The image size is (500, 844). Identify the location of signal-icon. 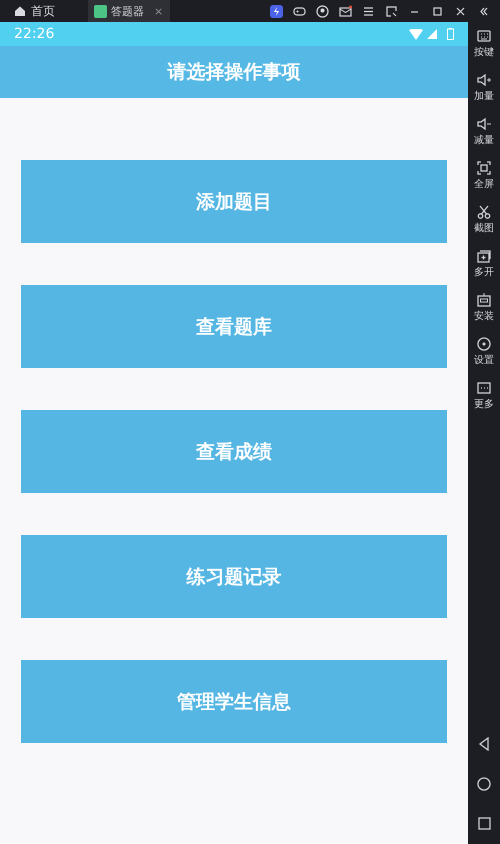
(432, 34).